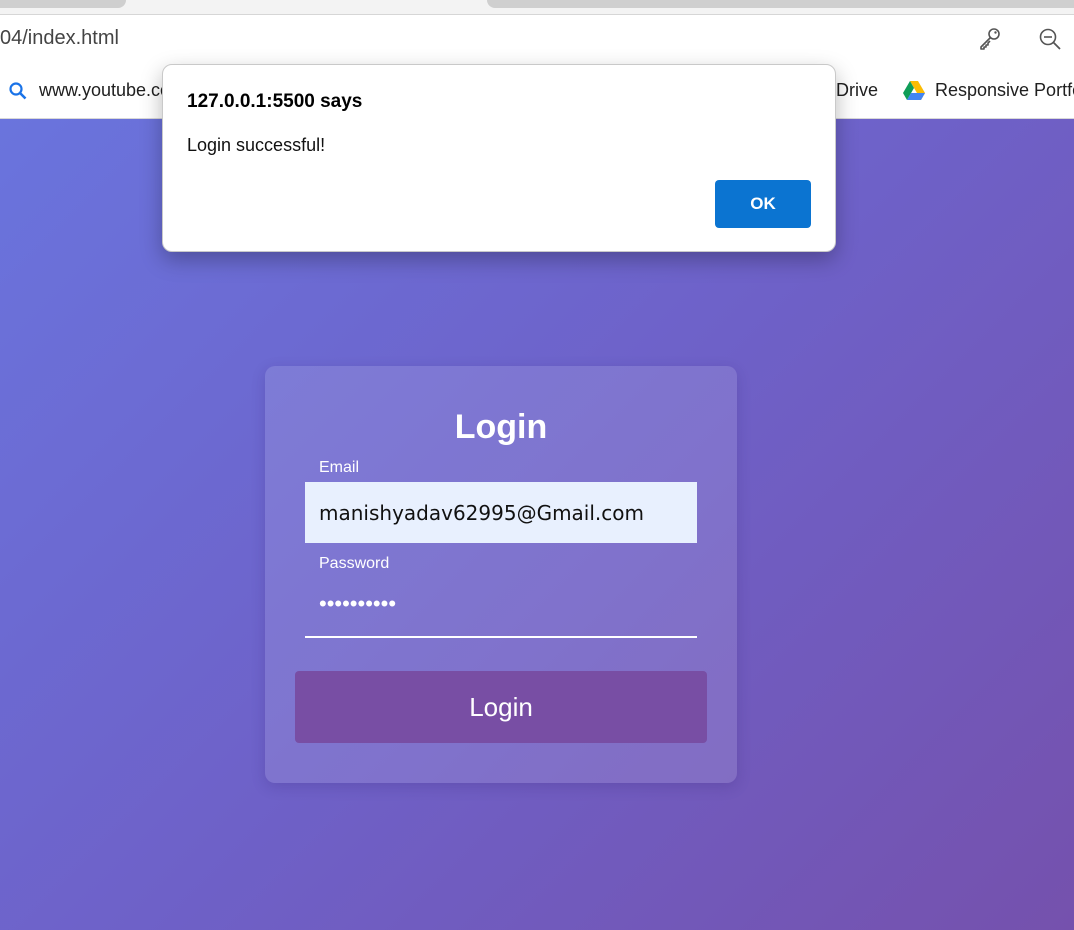  What do you see at coordinates (501, 609) in the screenshot?
I see `password-field: ••••••••••` at bounding box center [501, 609].